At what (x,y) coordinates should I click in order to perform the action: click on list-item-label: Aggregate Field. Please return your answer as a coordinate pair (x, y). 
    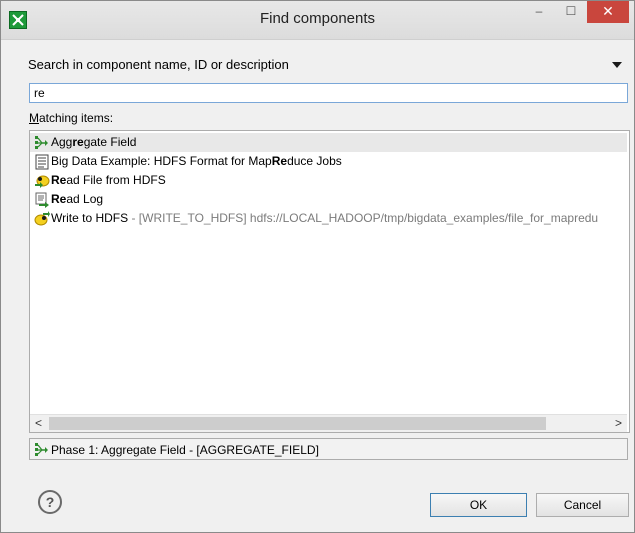
    Looking at the image, I should click on (94, 142).